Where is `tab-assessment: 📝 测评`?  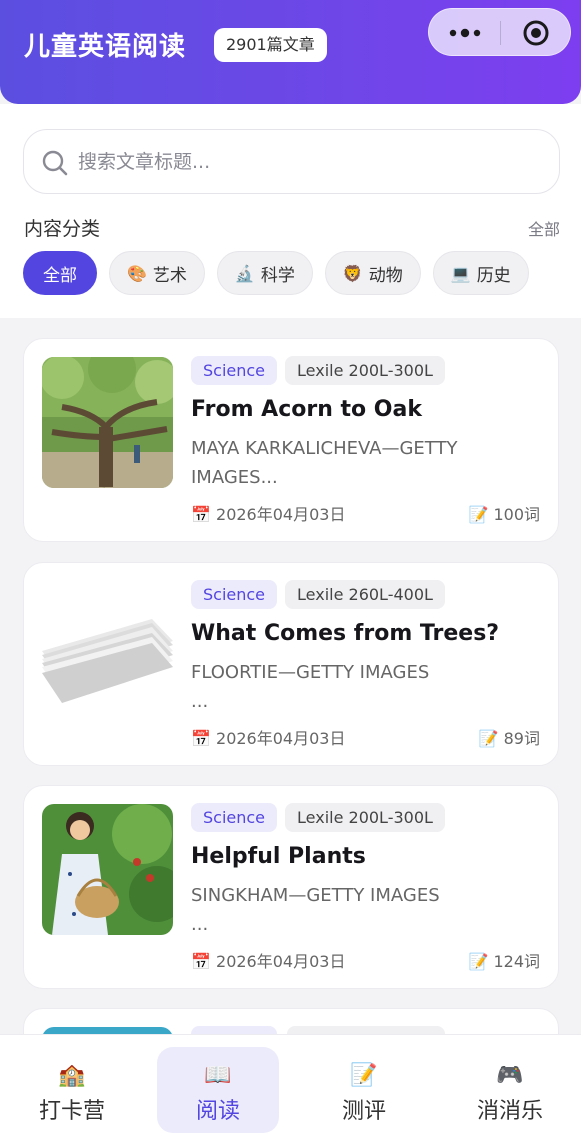
tab-assessment: 📝 测评 is located at coordinates (364, 1090).